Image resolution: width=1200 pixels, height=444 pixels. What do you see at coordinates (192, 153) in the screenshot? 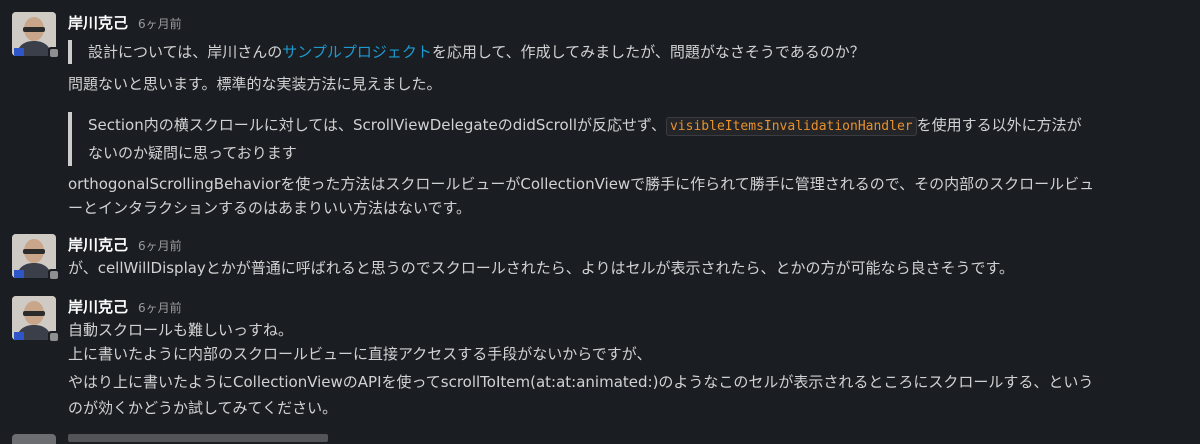
I see `quote-text: ないのか疑問に思っております` at bounding box center [192, 153].